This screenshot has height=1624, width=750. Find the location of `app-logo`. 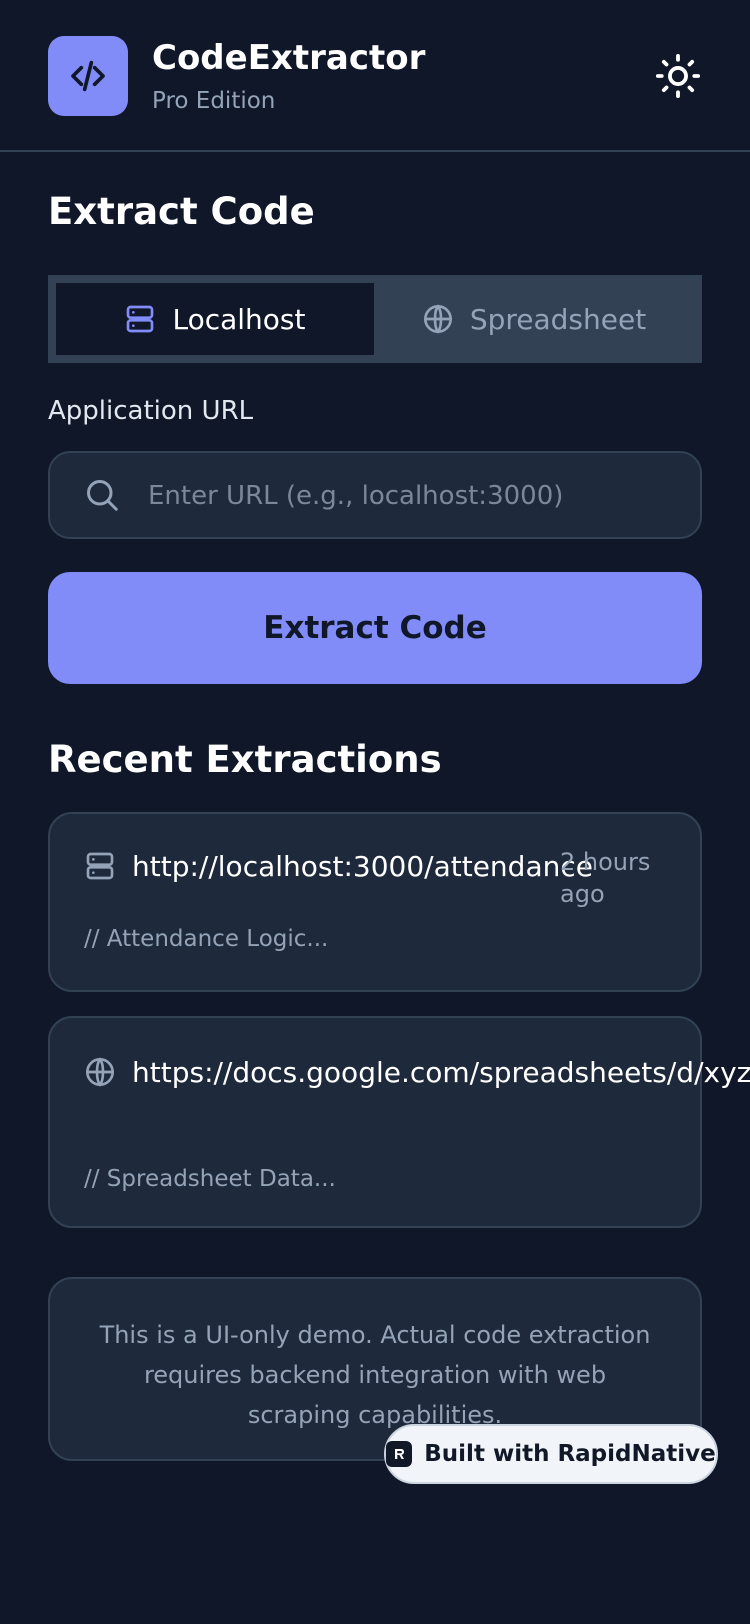

app-logo is located at coordinates (88, 76).